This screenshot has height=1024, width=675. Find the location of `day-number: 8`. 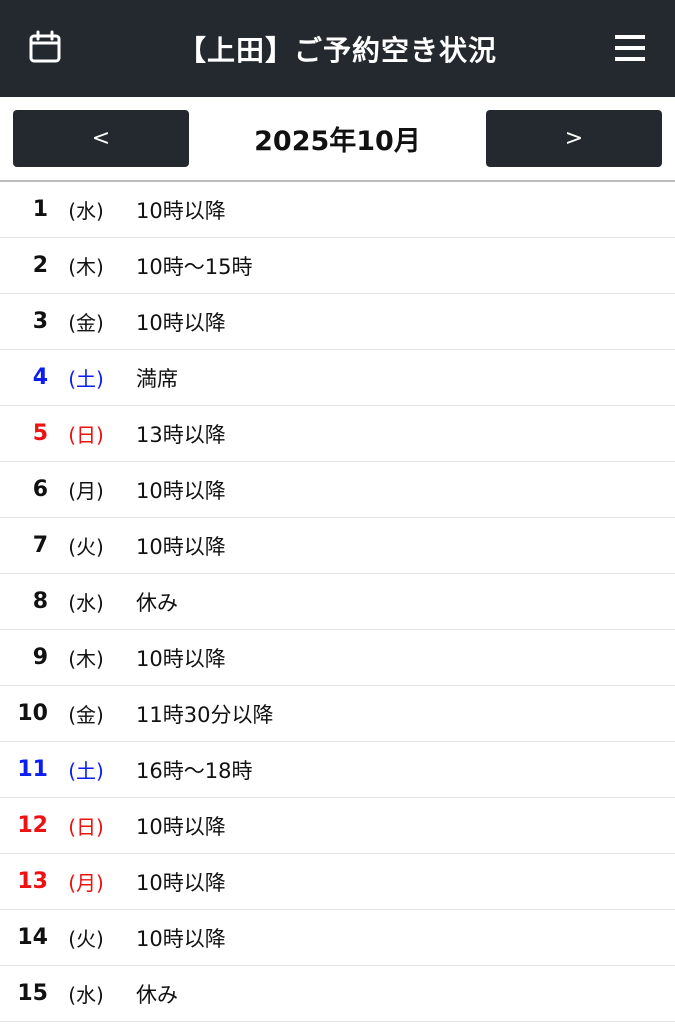

day-number: 8 is located at coordinates (40, 601).